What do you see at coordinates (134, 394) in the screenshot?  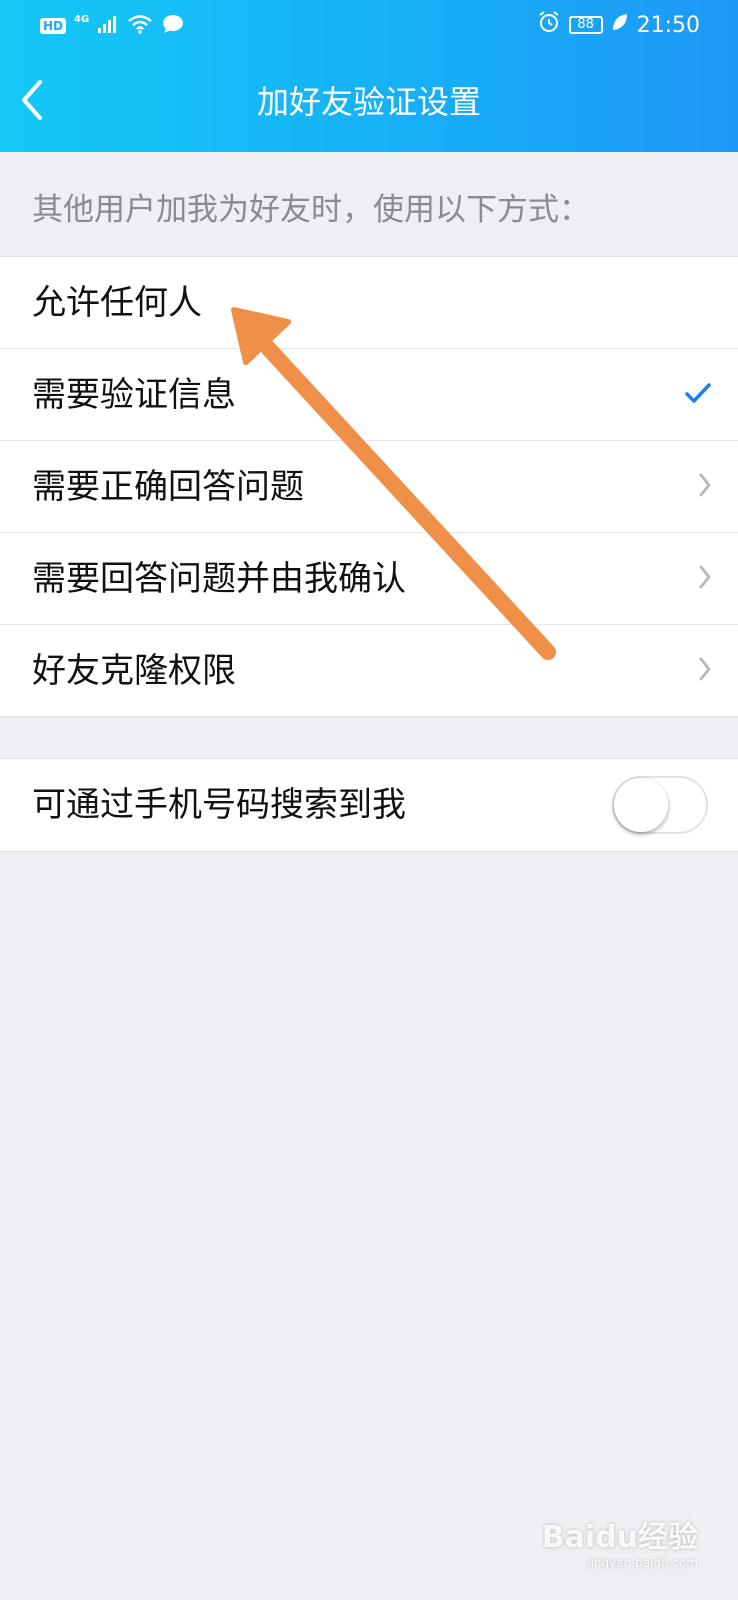 I see `option-label: 需要验证信息` at bounding box center [134, 394].